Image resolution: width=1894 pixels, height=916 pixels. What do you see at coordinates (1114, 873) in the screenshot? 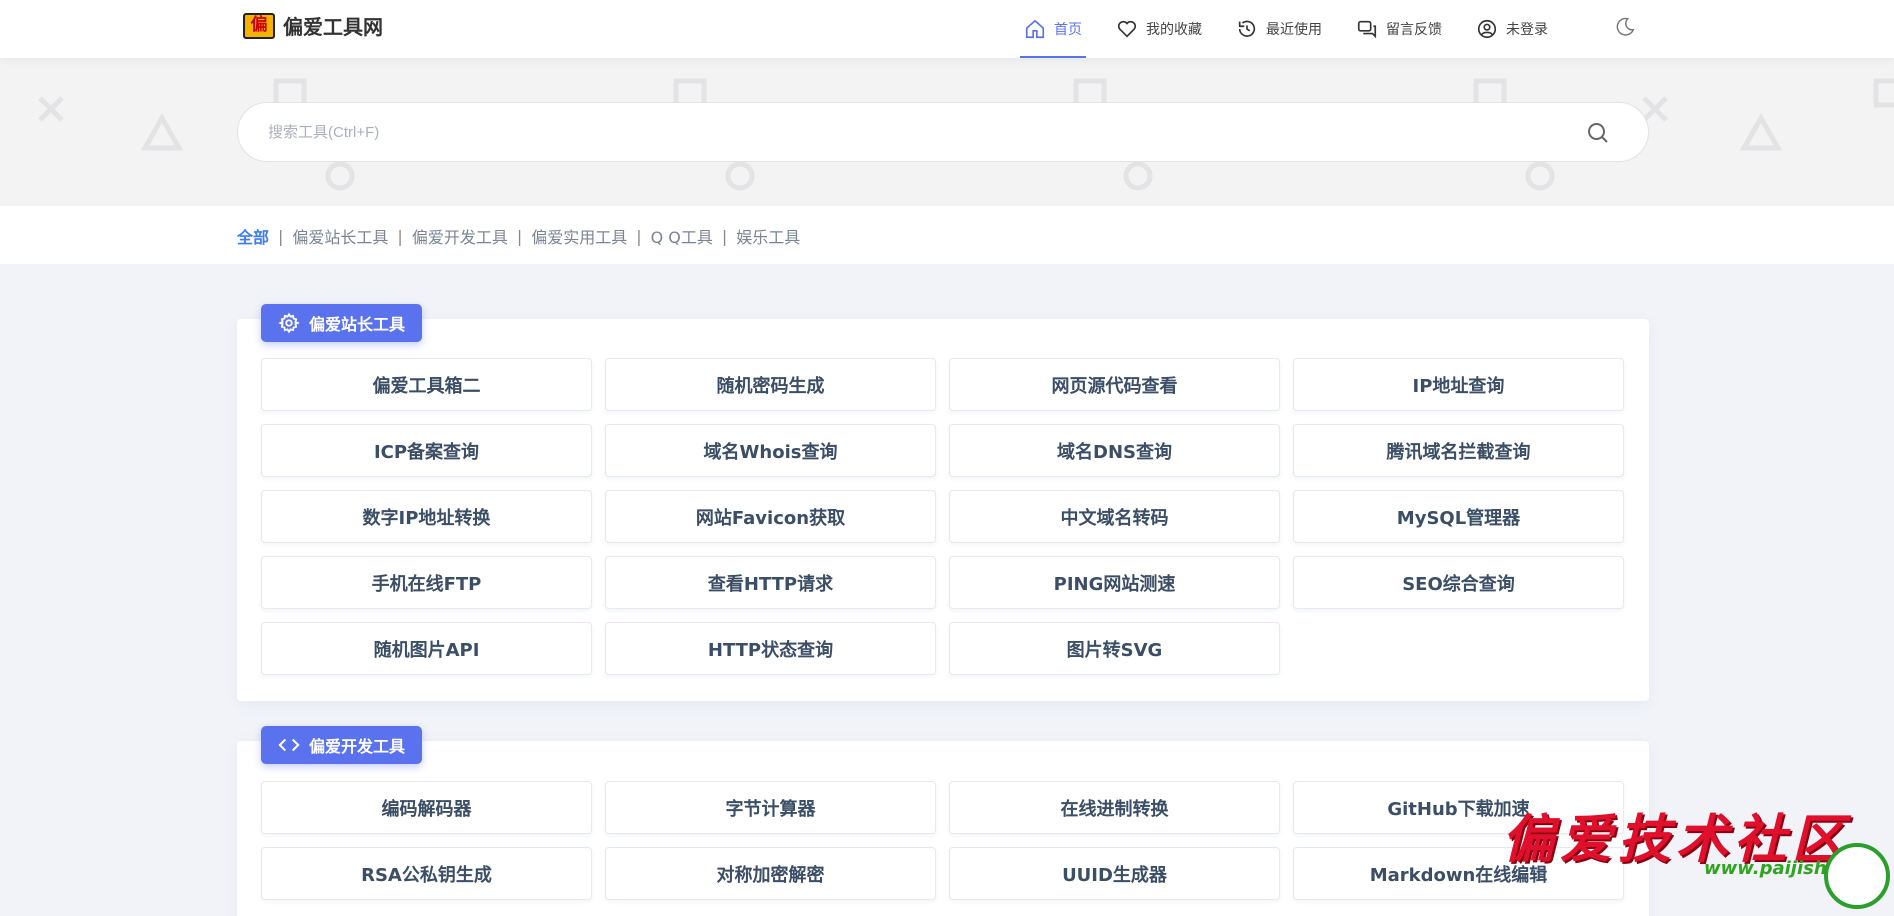
I see `tool-item: UUID生成器` at bounding box center [1114, 873].